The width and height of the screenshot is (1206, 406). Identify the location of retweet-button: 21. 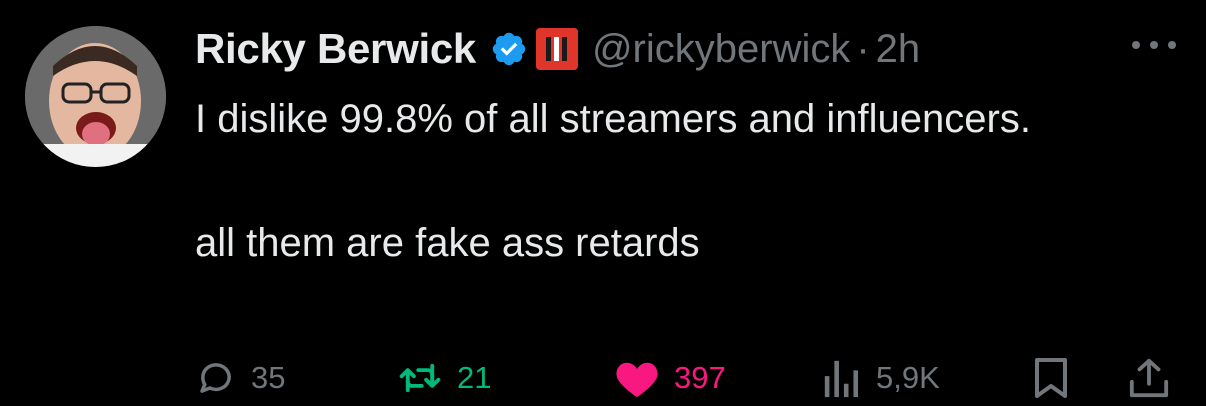
(444, 378).